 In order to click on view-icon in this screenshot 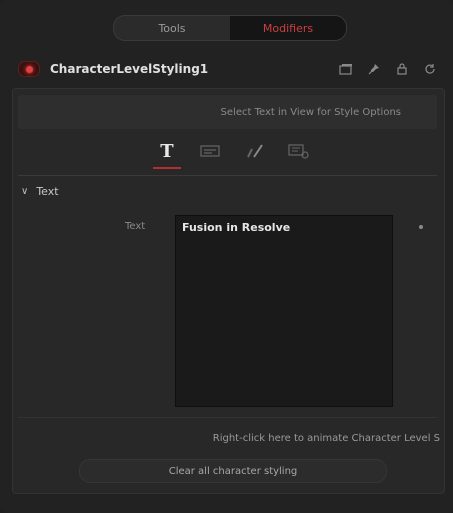, I will do `click(346, 69)`.